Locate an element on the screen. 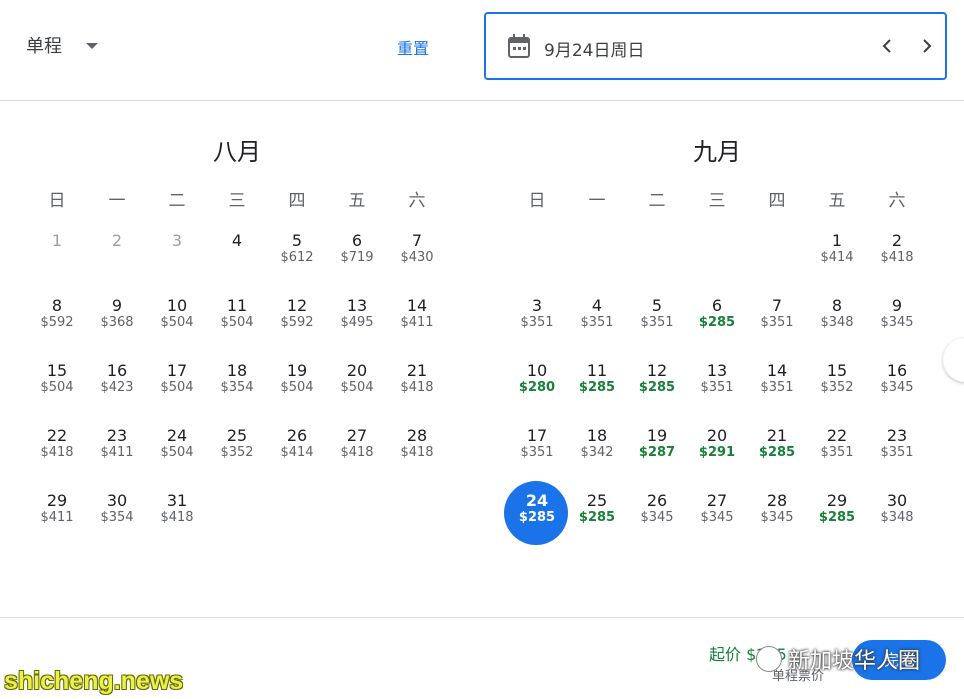 The height and width of the screenshot is (699, 964). calendar-day: 14 $411 is located at coordinates (417, 321).